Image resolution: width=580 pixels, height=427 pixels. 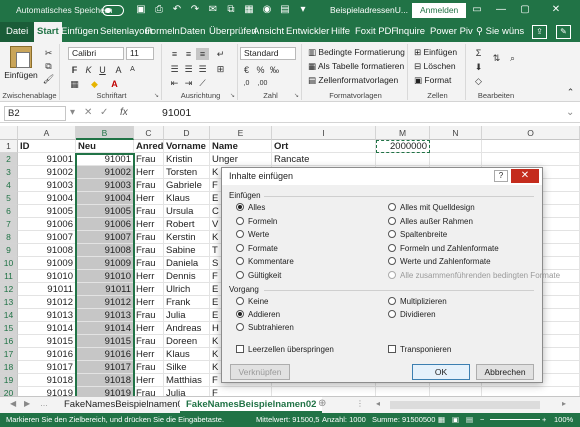 I want to click on format-painter-icon: 🖌, so click(x=48, y=79).